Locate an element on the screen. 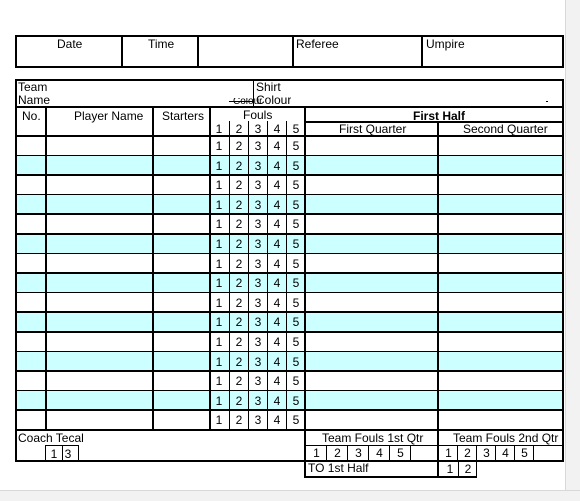 This screenshot has height=501, width=580. timeout-box-1: 1 is located at coordinates (449, 469).